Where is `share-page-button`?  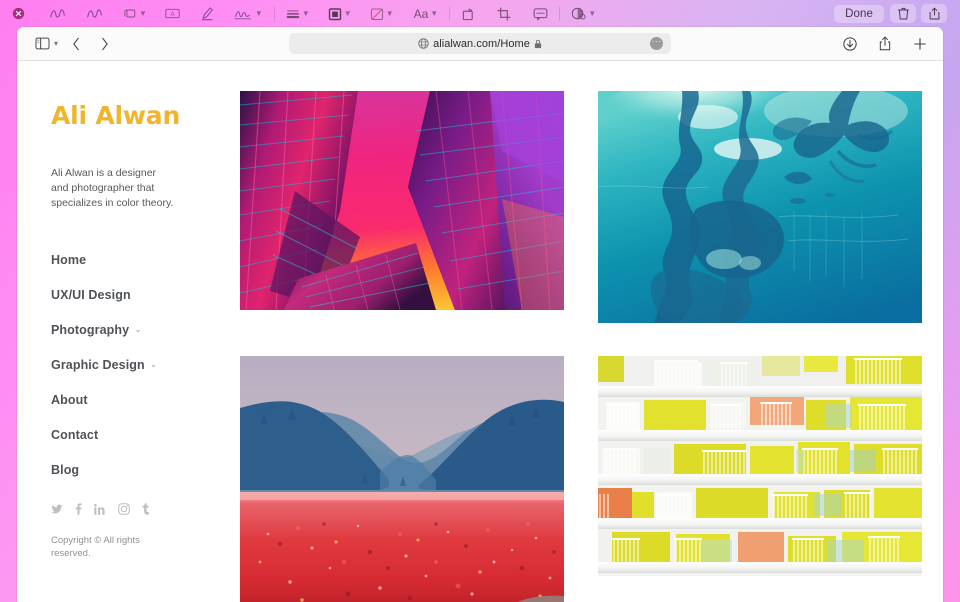 share-page-button is located at coordinates (885, 44).